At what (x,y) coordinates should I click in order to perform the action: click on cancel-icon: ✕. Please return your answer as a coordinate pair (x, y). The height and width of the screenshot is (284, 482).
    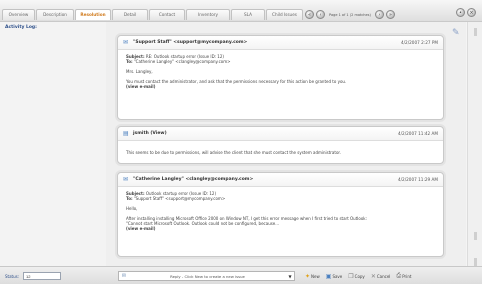
    Looking at the image, I should click on (373, 276).